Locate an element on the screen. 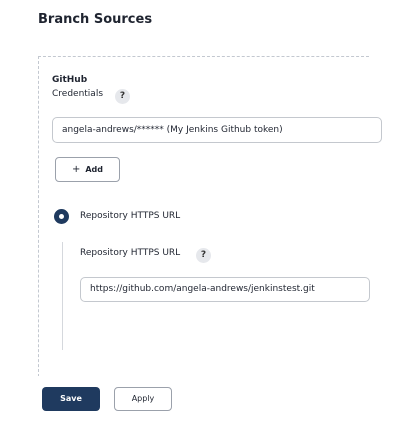  nested-section-rule is located at coordinates (62, 296).